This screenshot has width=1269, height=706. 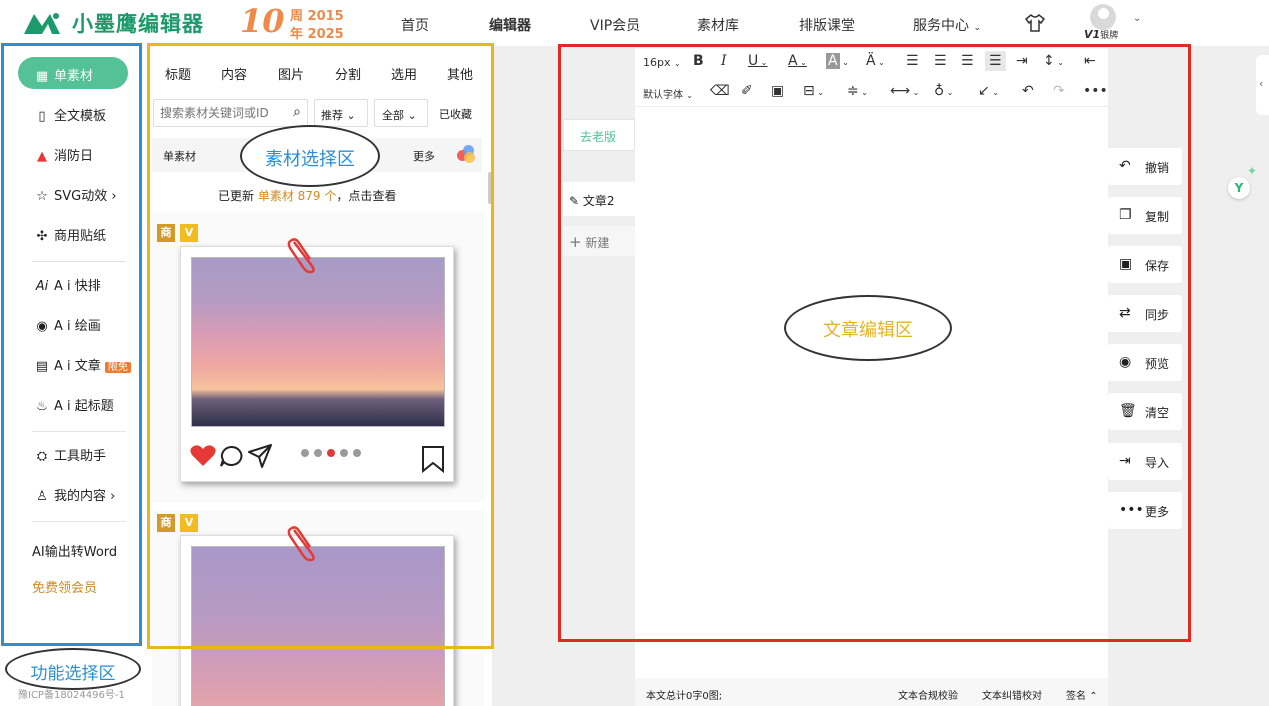 I want to click on account-chevron-icon: ⌄, so click(x=1137, y=18).